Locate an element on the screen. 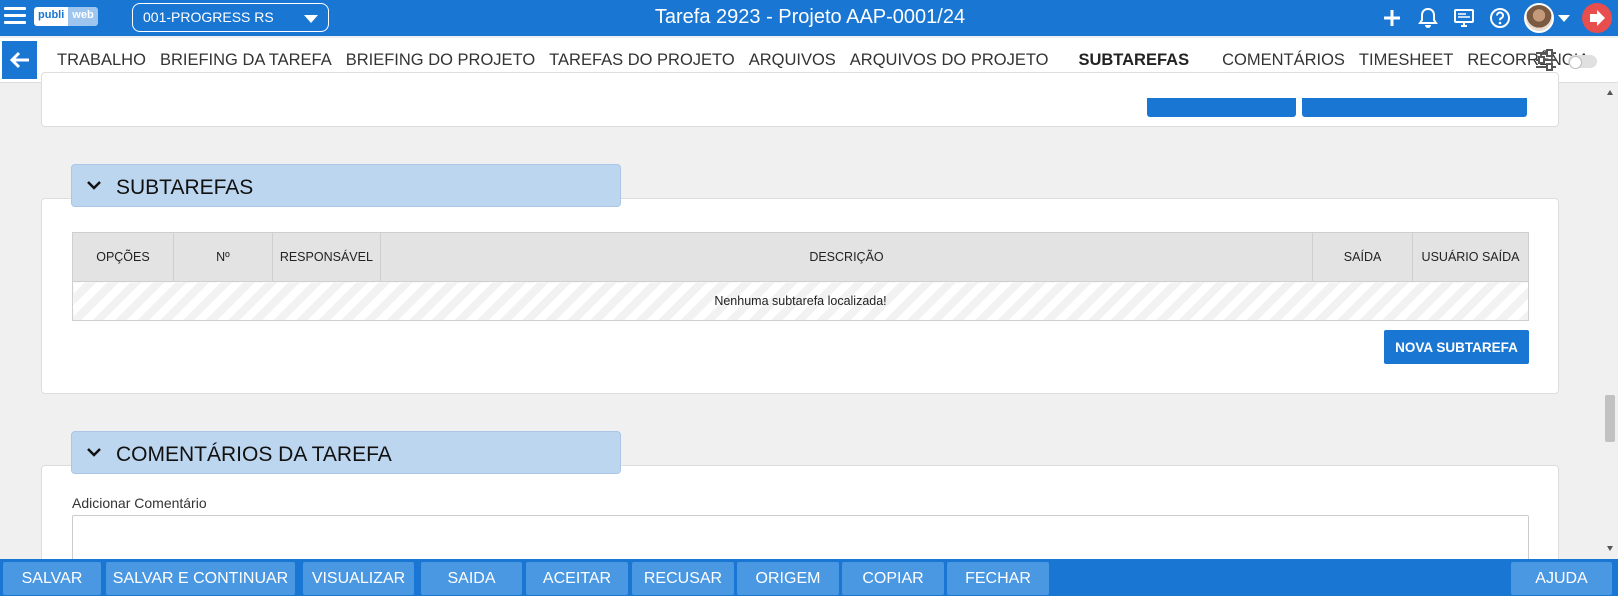 This screenshot has width=1618, height=596. new-subtask-button: NOVA SUBTAREFA is located at coordinates (1456, 347).